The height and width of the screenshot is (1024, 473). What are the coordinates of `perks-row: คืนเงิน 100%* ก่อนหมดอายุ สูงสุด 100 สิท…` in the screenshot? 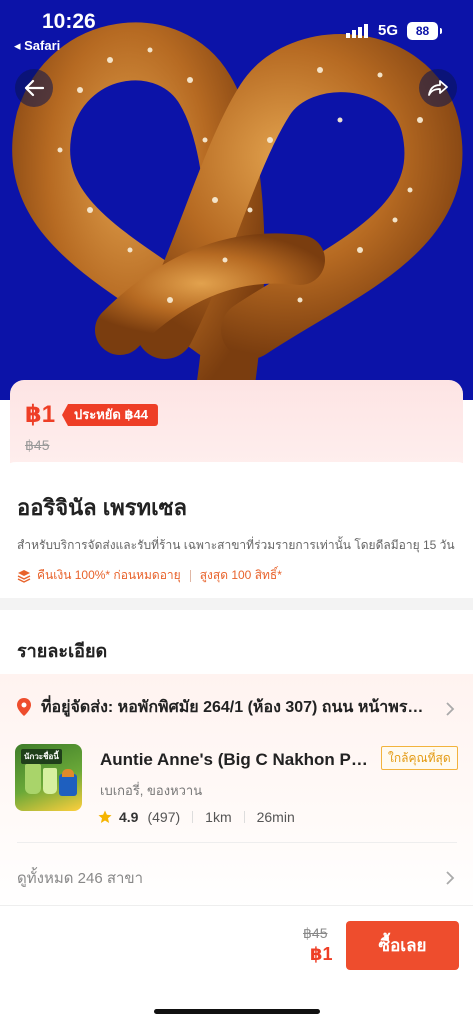 It's located at (149, 575).